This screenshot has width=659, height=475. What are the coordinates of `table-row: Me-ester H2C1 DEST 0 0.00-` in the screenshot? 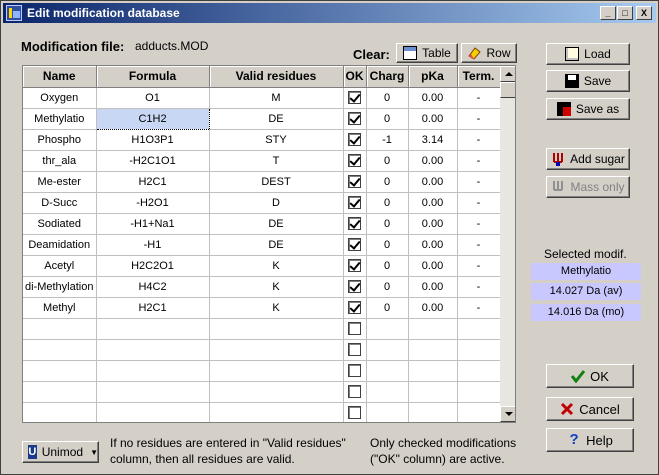 It's located at (262, 182).